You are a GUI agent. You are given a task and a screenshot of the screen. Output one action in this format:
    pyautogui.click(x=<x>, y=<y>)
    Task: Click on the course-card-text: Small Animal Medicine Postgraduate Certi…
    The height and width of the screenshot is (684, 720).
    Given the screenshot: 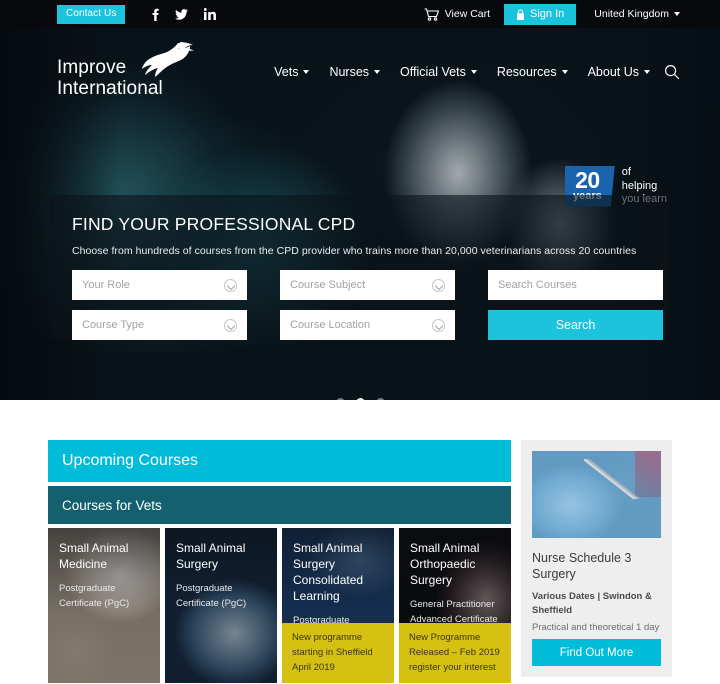 What is the action you would take?
    pyautogui.click(x=104, y=569)
    